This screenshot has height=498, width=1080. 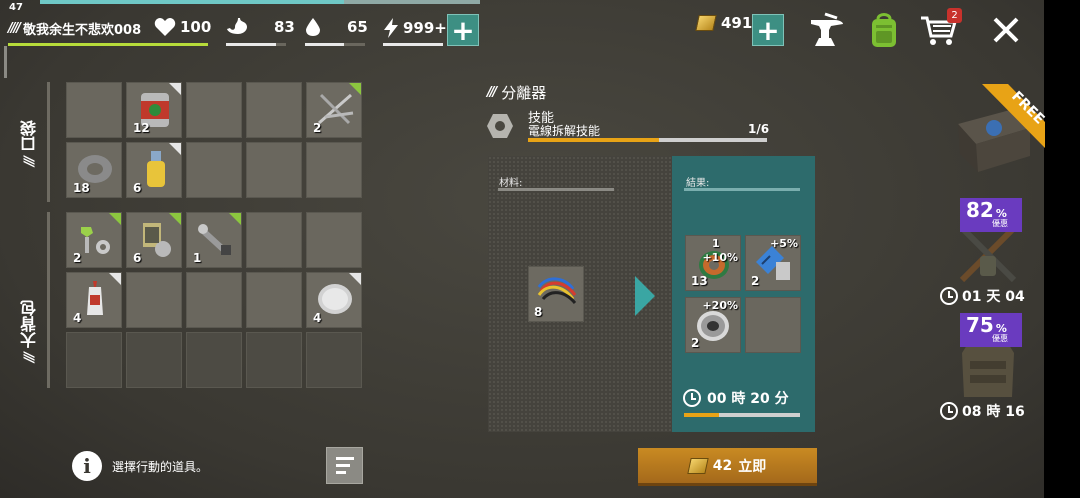 What do you see at coordinates (1001, 128) in the screenshot?
I see `chest-icon` at bounding box center [1001, 128].